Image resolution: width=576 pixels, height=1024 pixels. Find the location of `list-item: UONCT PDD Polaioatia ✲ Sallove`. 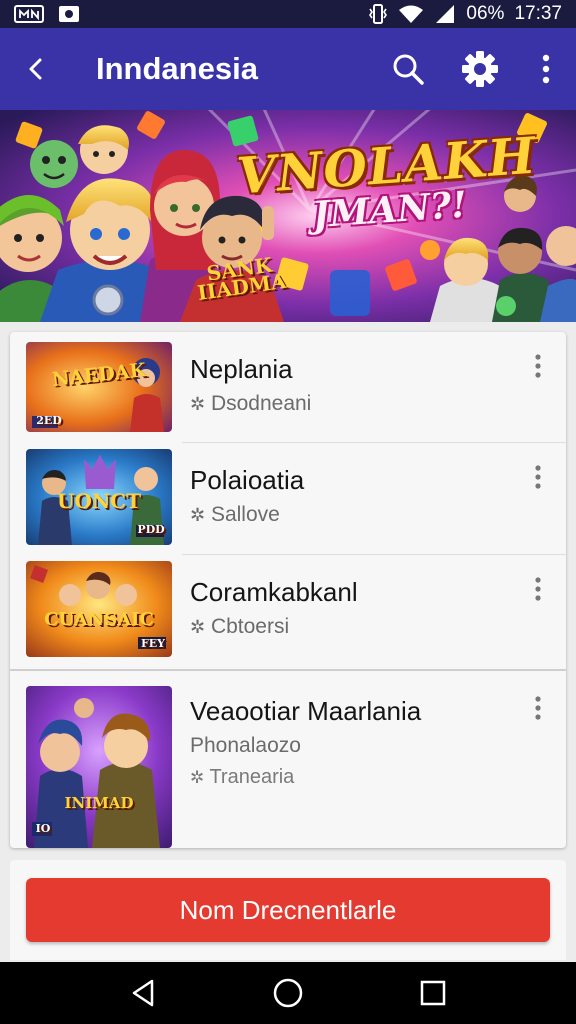

list-item: UONCT PDD Polaioatia ✲ Sallove is located at coordinates (288, 498).